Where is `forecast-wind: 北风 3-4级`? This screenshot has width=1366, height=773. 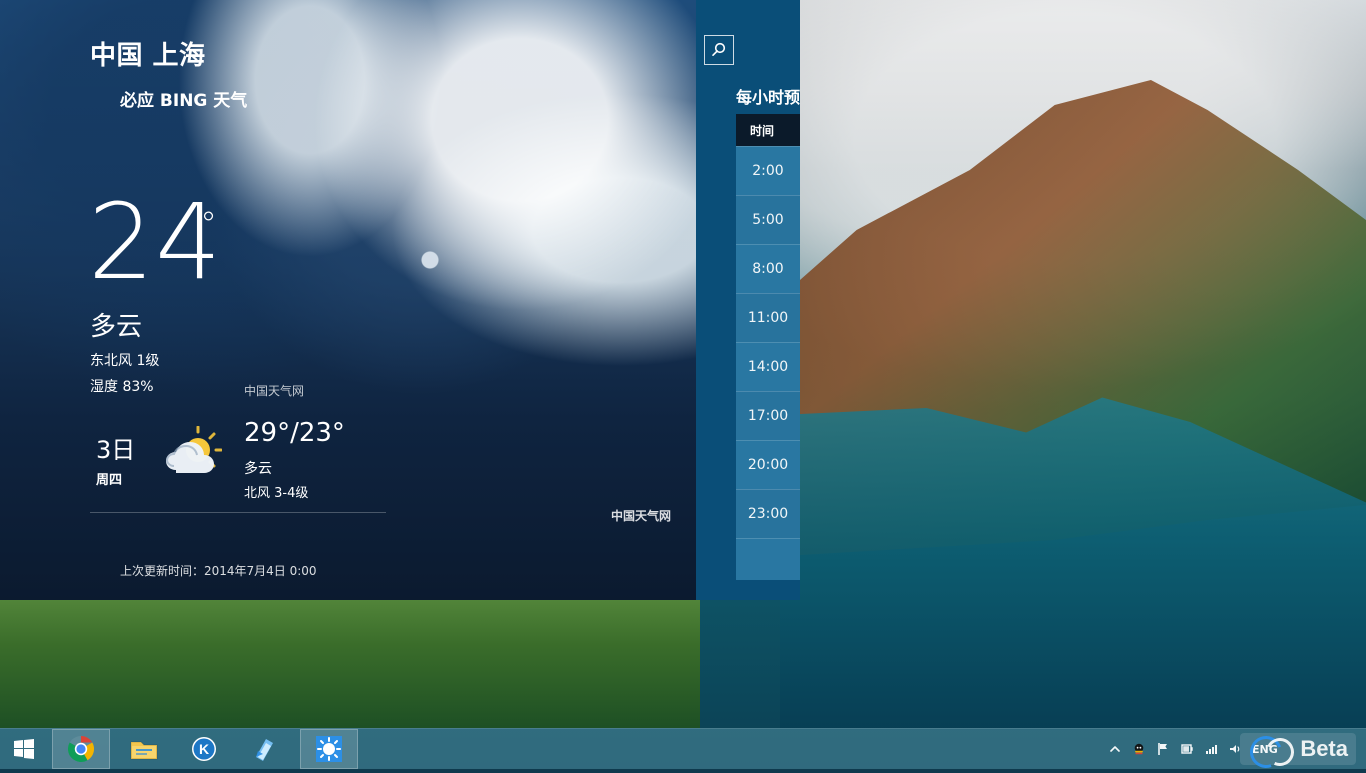 forecast-wind: 北风 3-4级 is located at coordinates (276, 493).